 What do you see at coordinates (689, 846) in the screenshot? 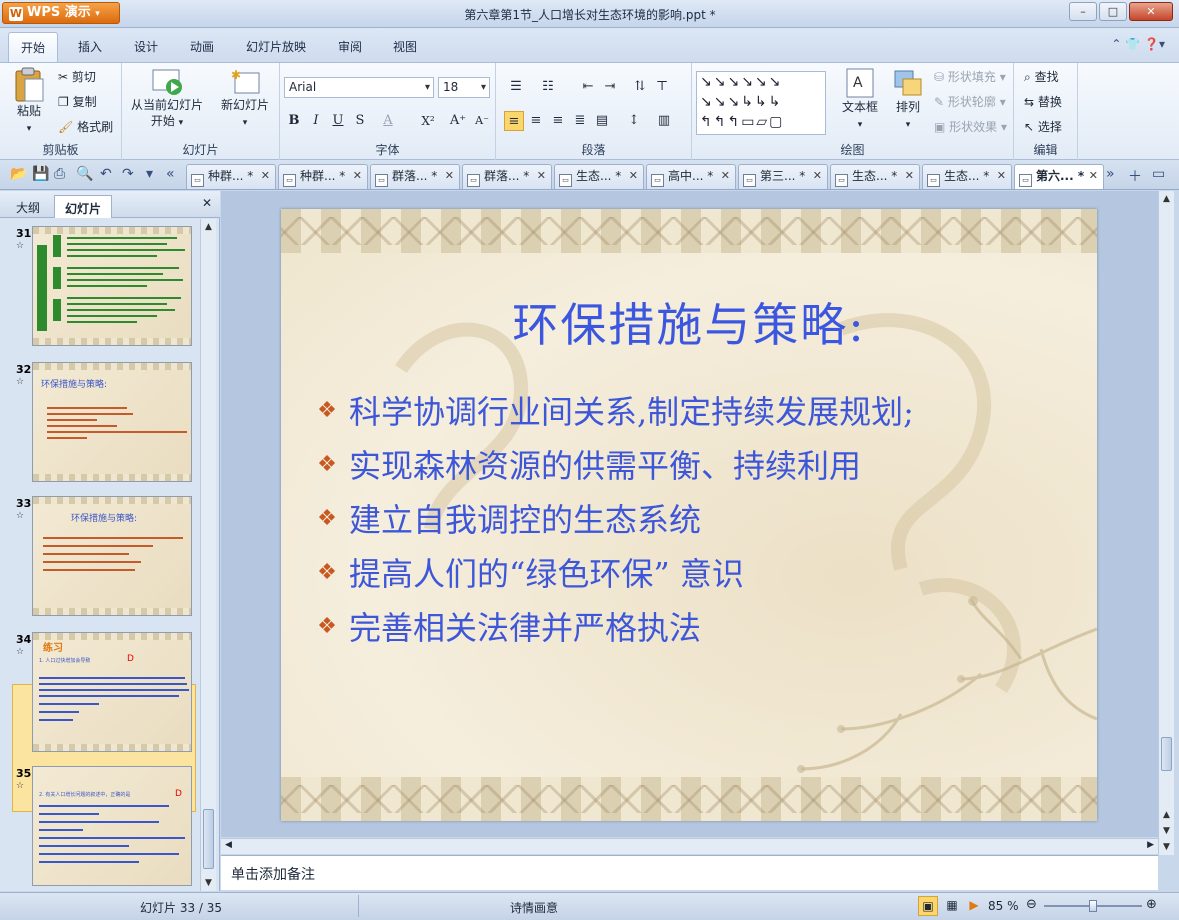
I see `slide-horizontal-scrollbar: ◀ ▶` at bounding box center [689, 846].